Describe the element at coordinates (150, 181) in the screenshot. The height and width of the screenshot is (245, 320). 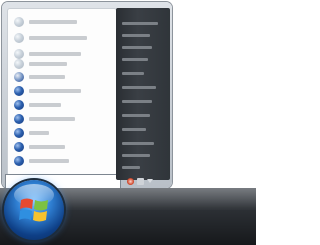
I see `chevron-right-icon` at that location.